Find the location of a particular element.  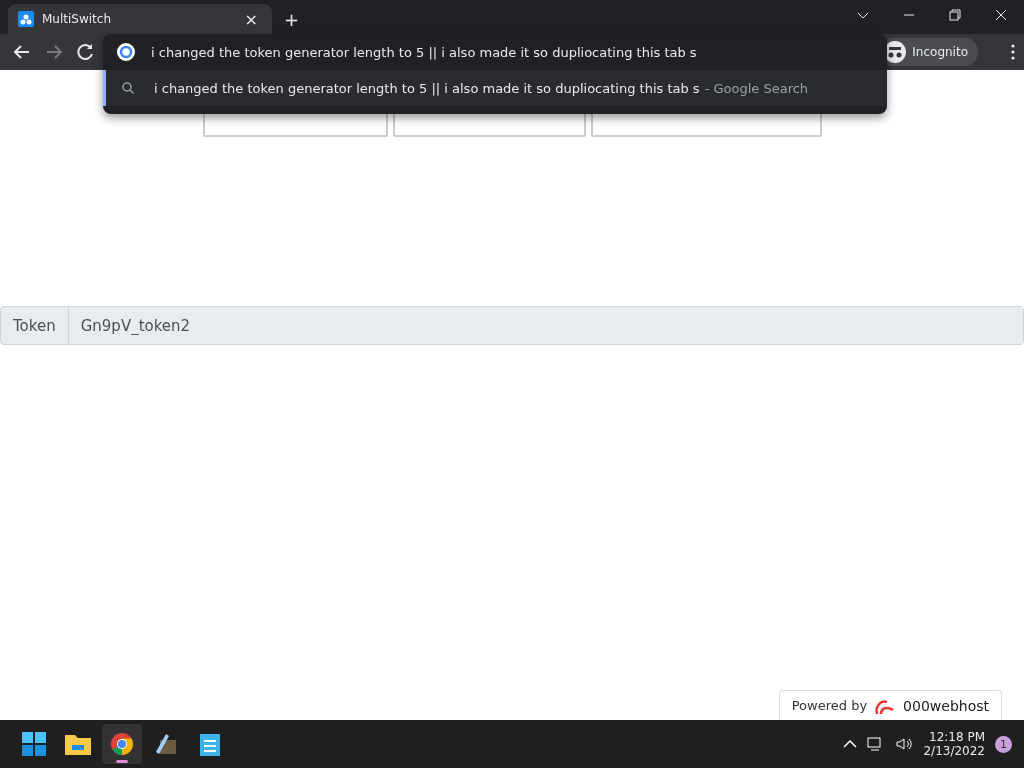

taskbar-app is located at coordinates (122, 744).